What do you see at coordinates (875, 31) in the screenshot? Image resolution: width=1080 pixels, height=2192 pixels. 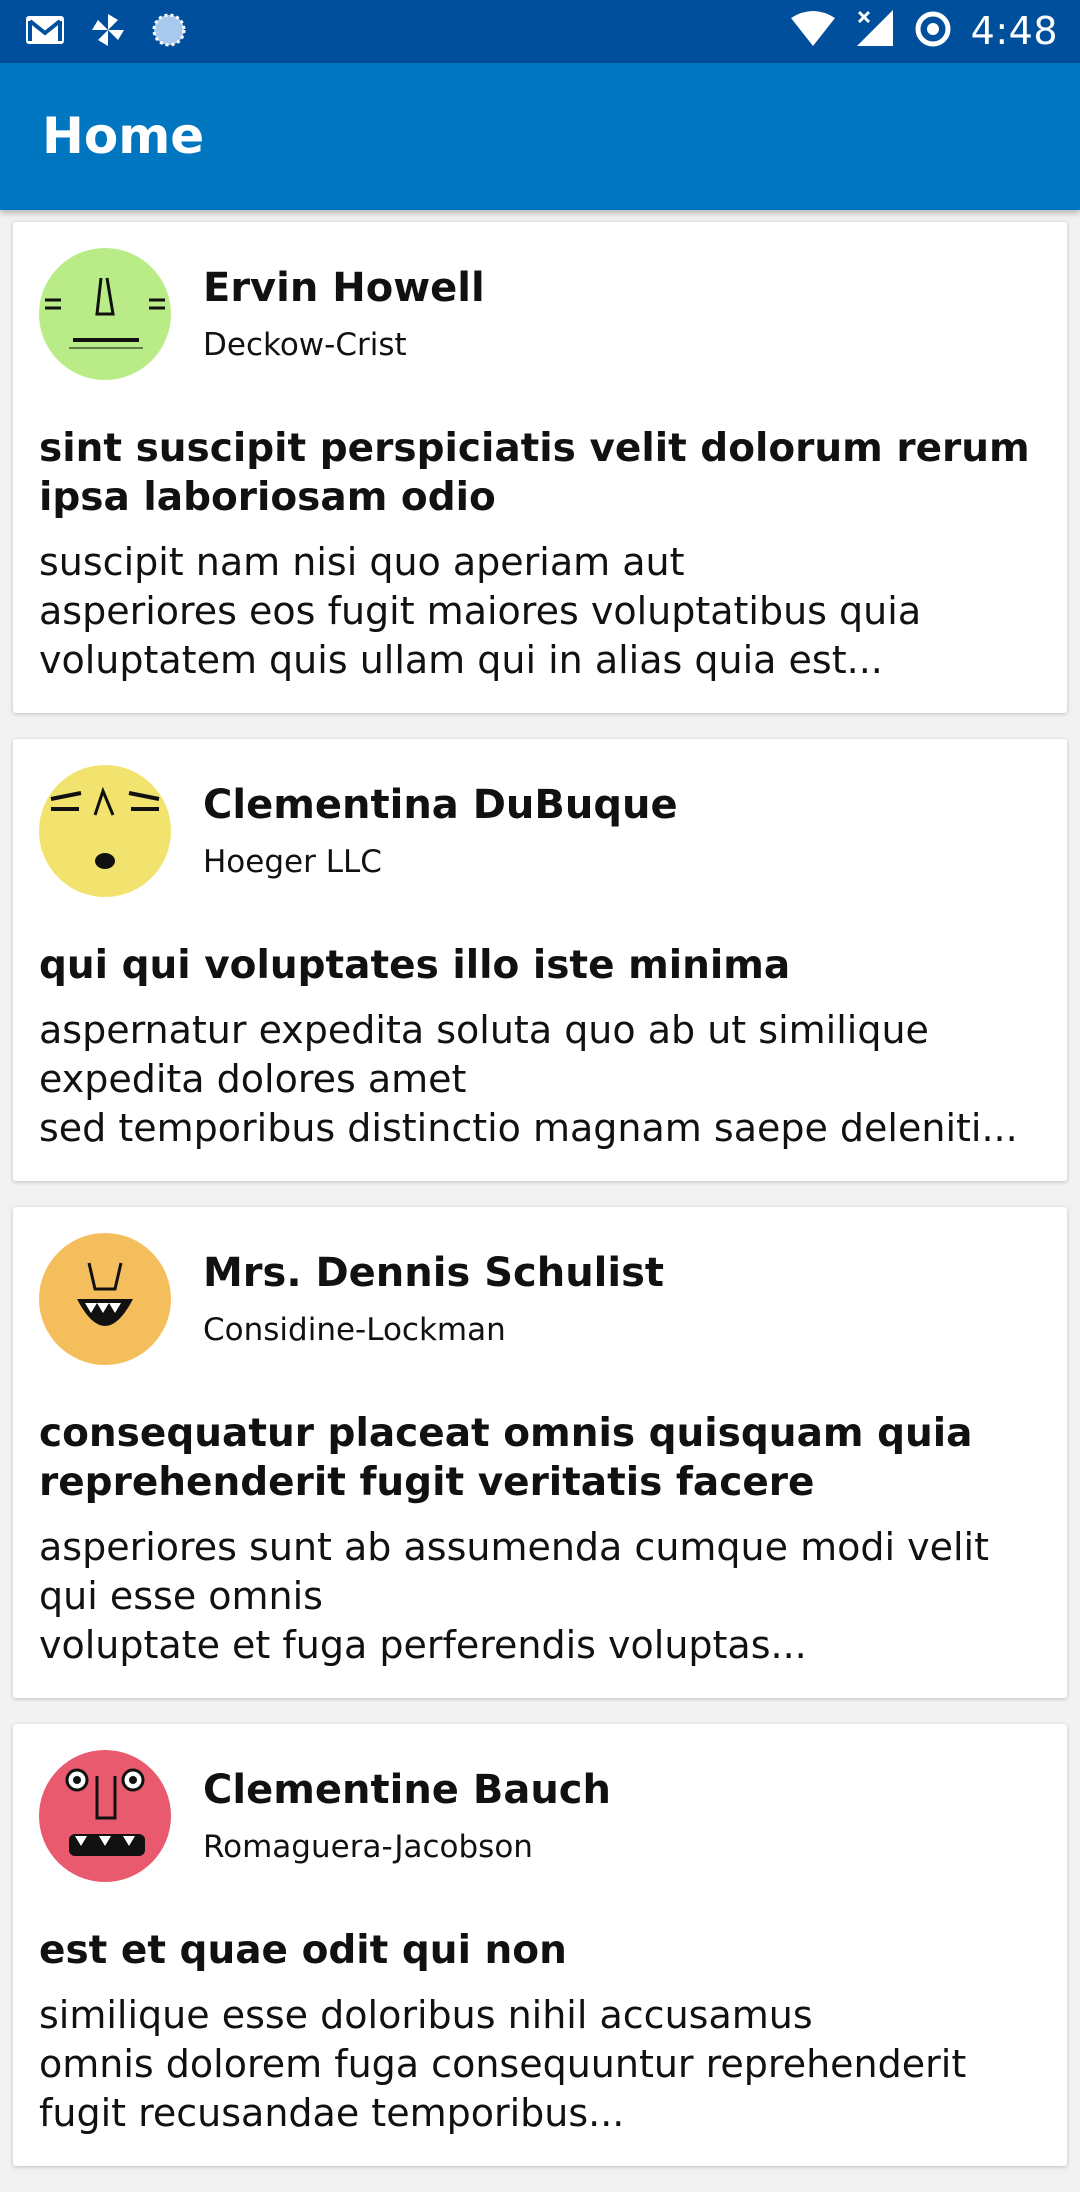 I see `cell-signal-icon` at bounding box center [875, 31].